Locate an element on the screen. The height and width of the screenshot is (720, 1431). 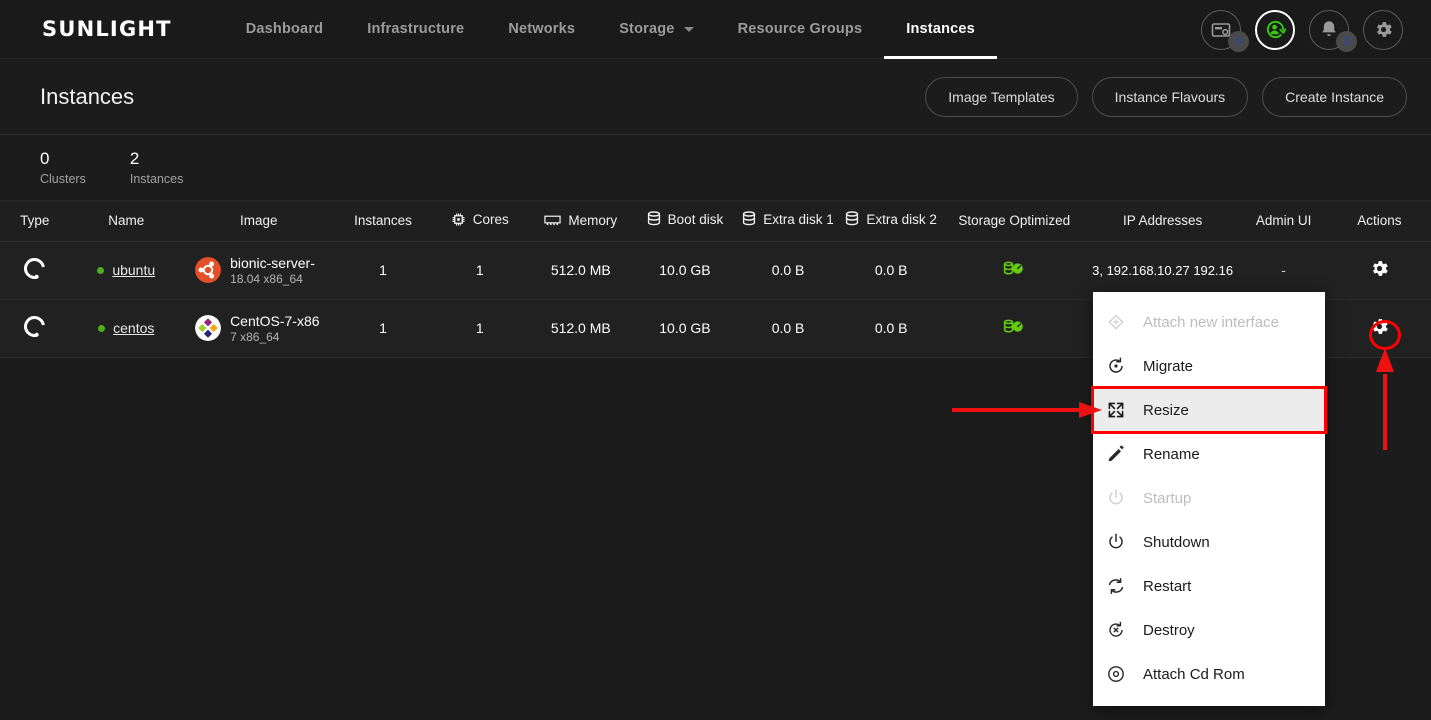
ubuntu-logo is located at coordinates (208, 270).